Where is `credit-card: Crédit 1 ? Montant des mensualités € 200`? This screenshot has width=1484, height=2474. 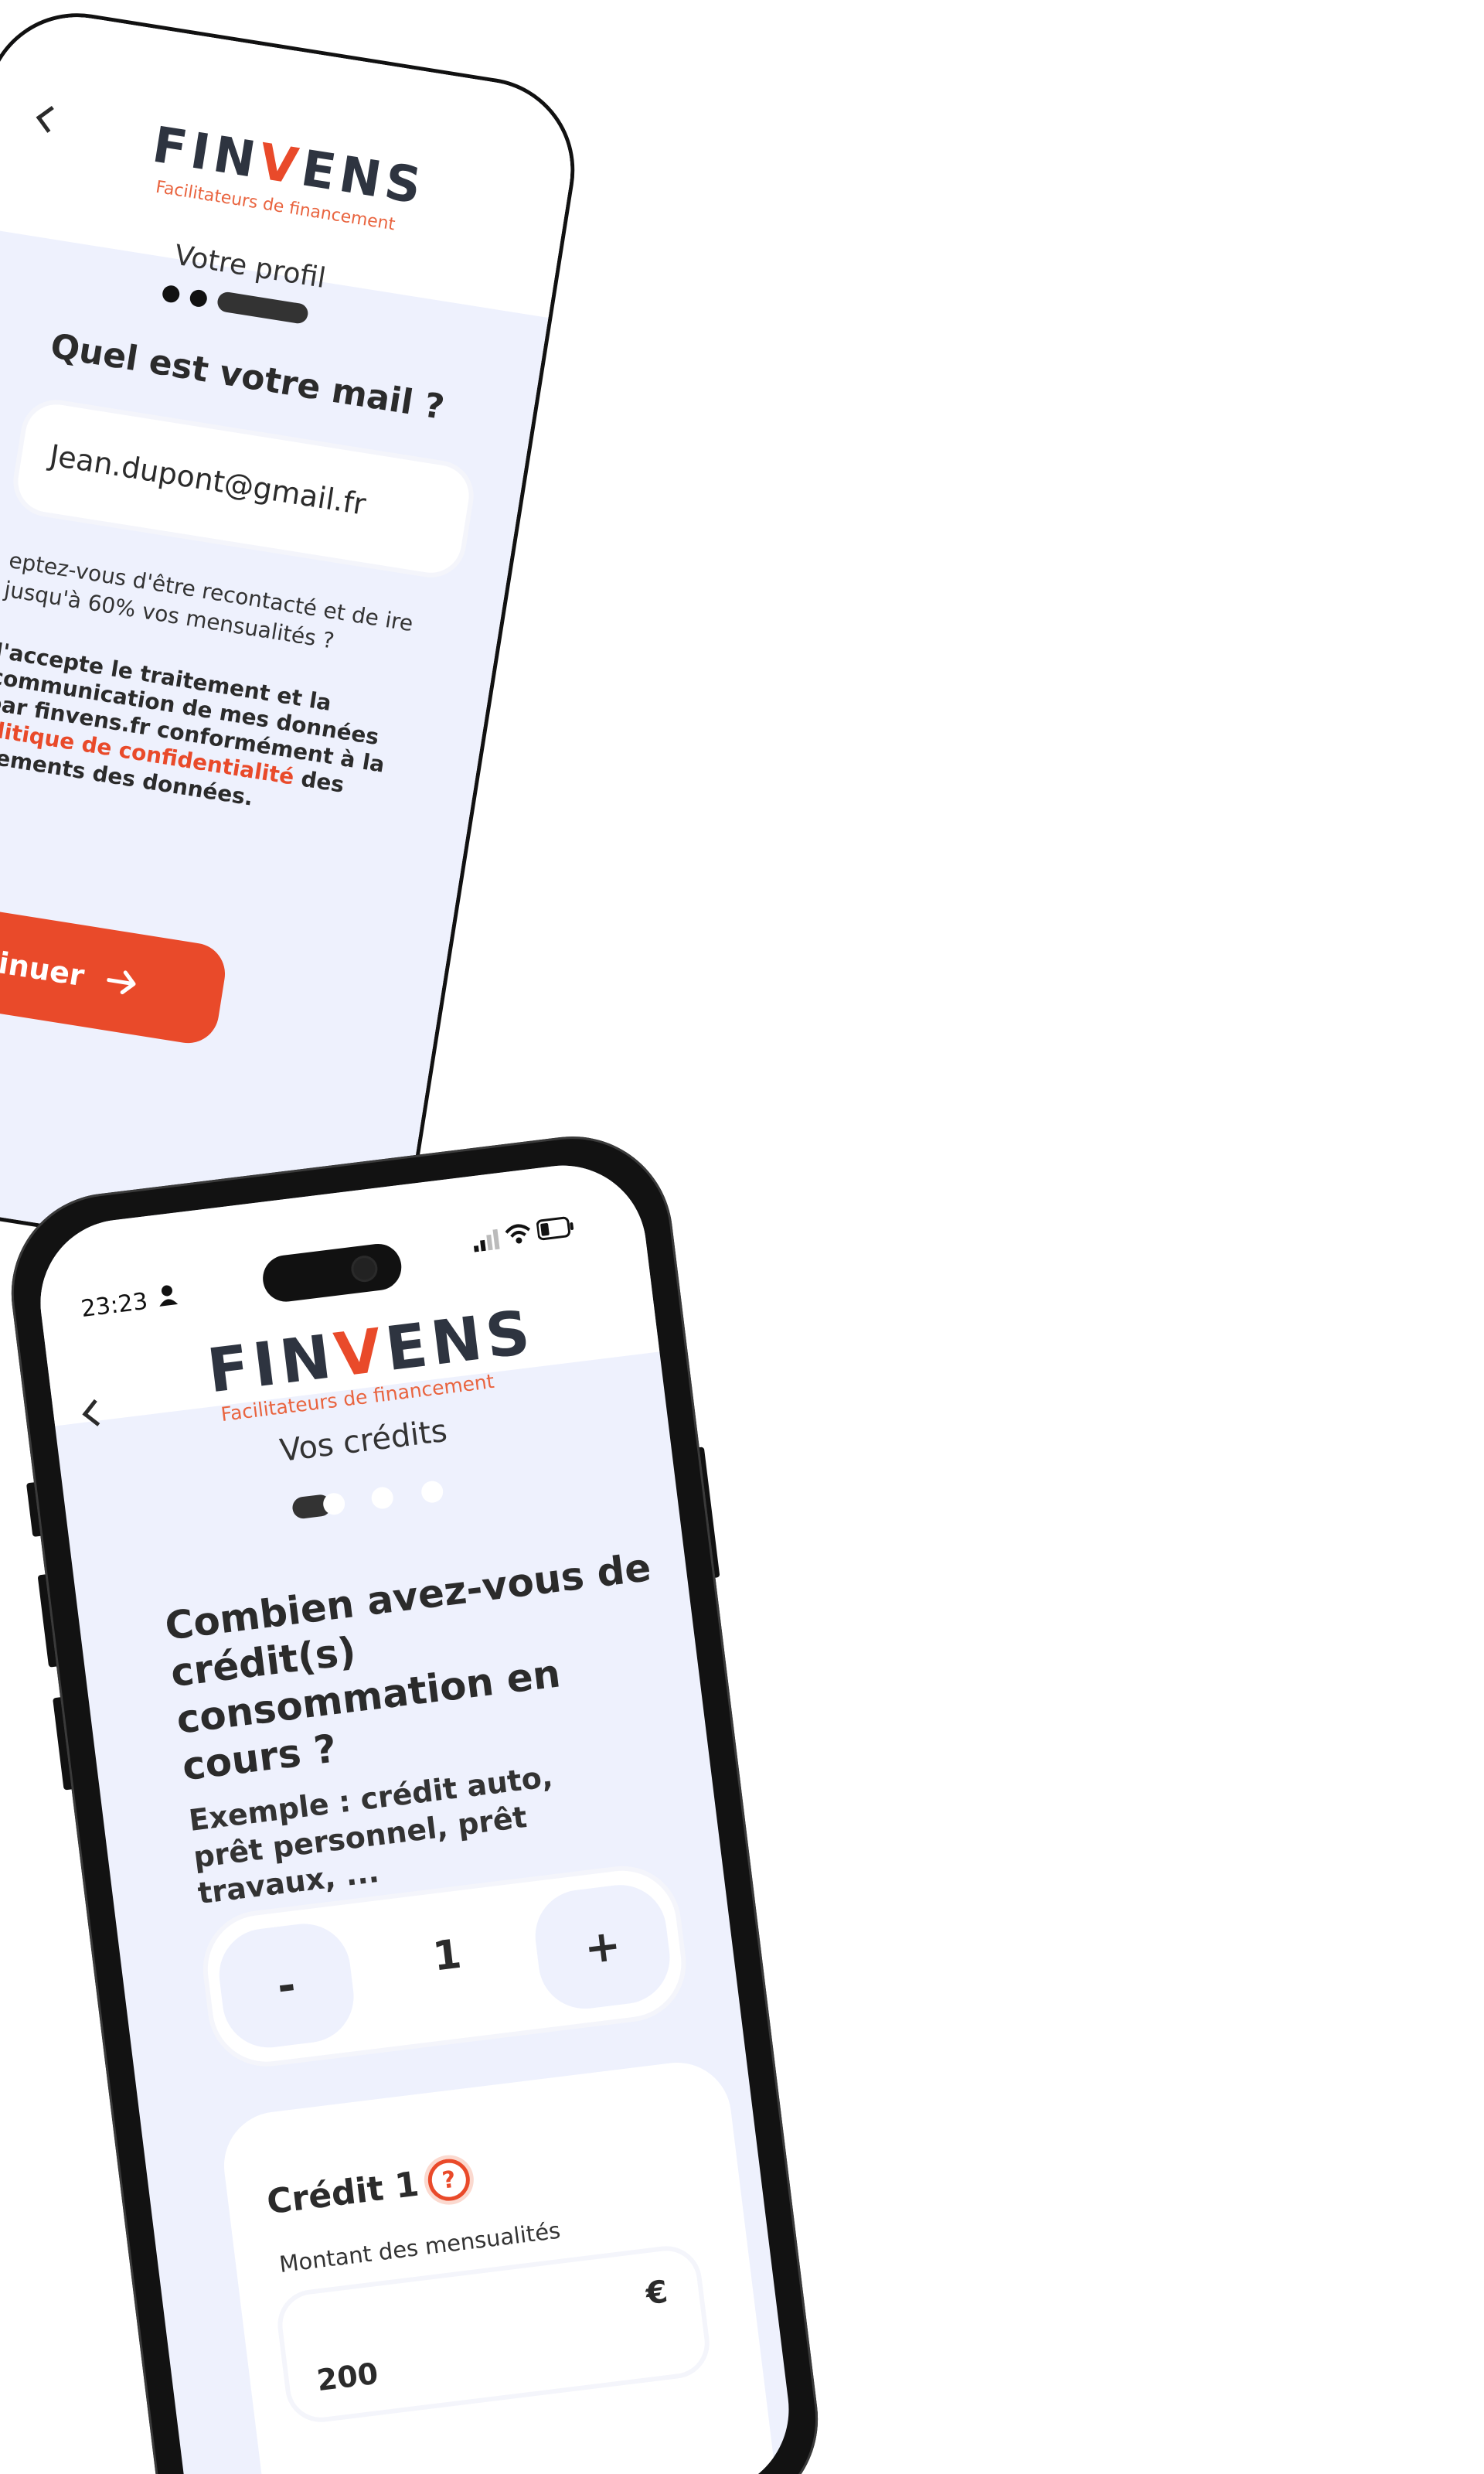
credit-card: Crédit 1 ? Montant des mensualités € 200 is located at coordinates (500, 2265).